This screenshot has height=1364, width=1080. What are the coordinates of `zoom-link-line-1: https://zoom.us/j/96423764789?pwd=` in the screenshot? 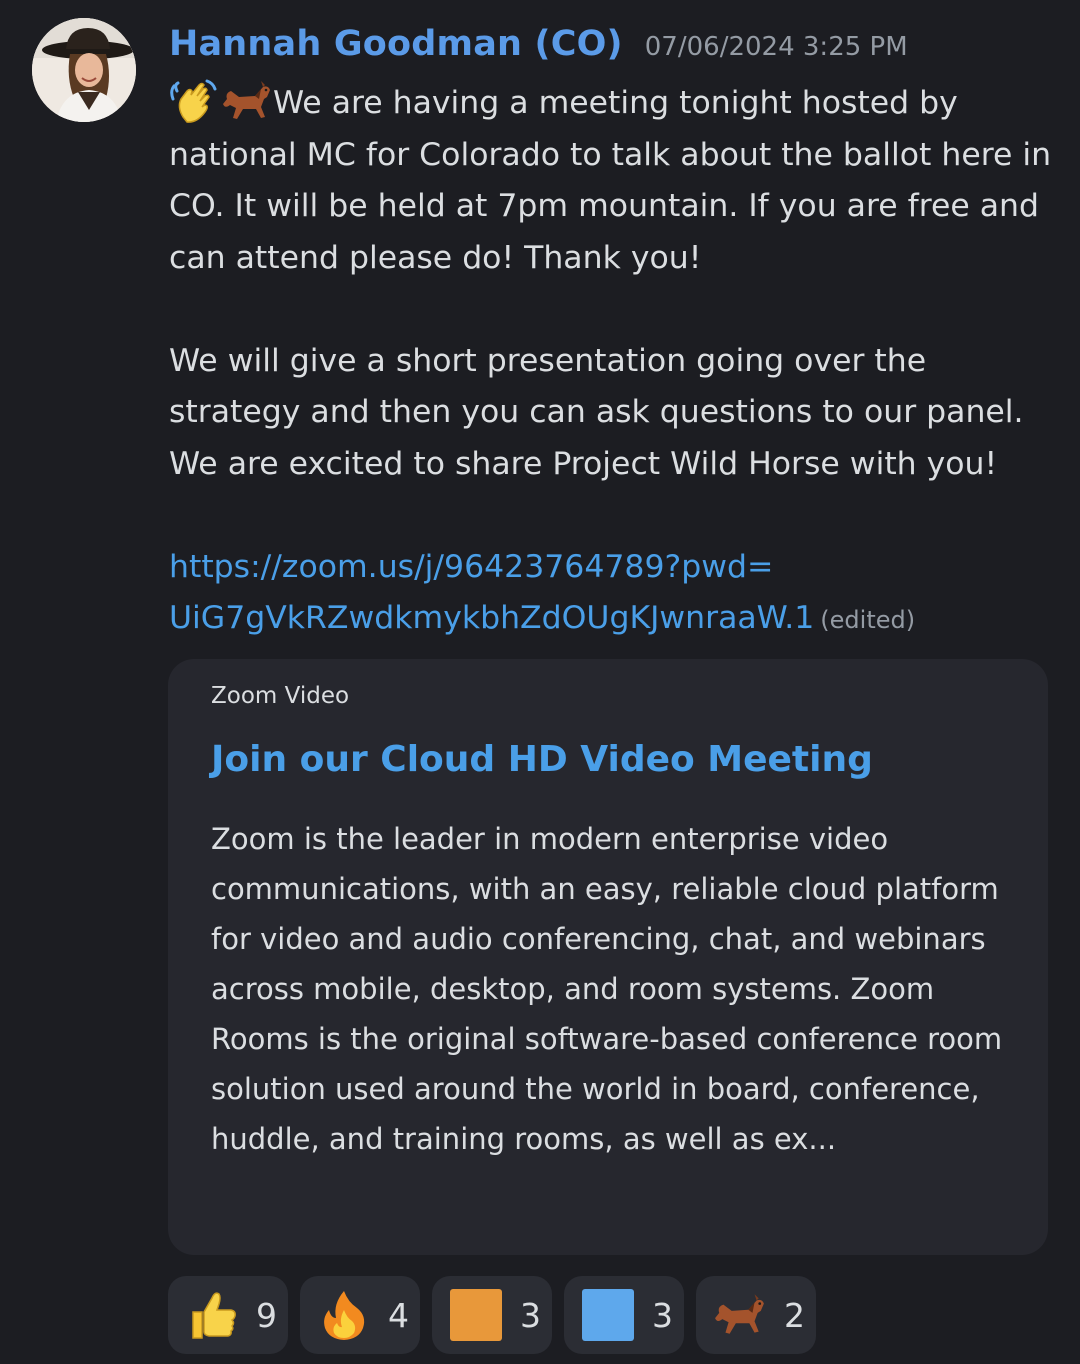 It's located at (471, 567).